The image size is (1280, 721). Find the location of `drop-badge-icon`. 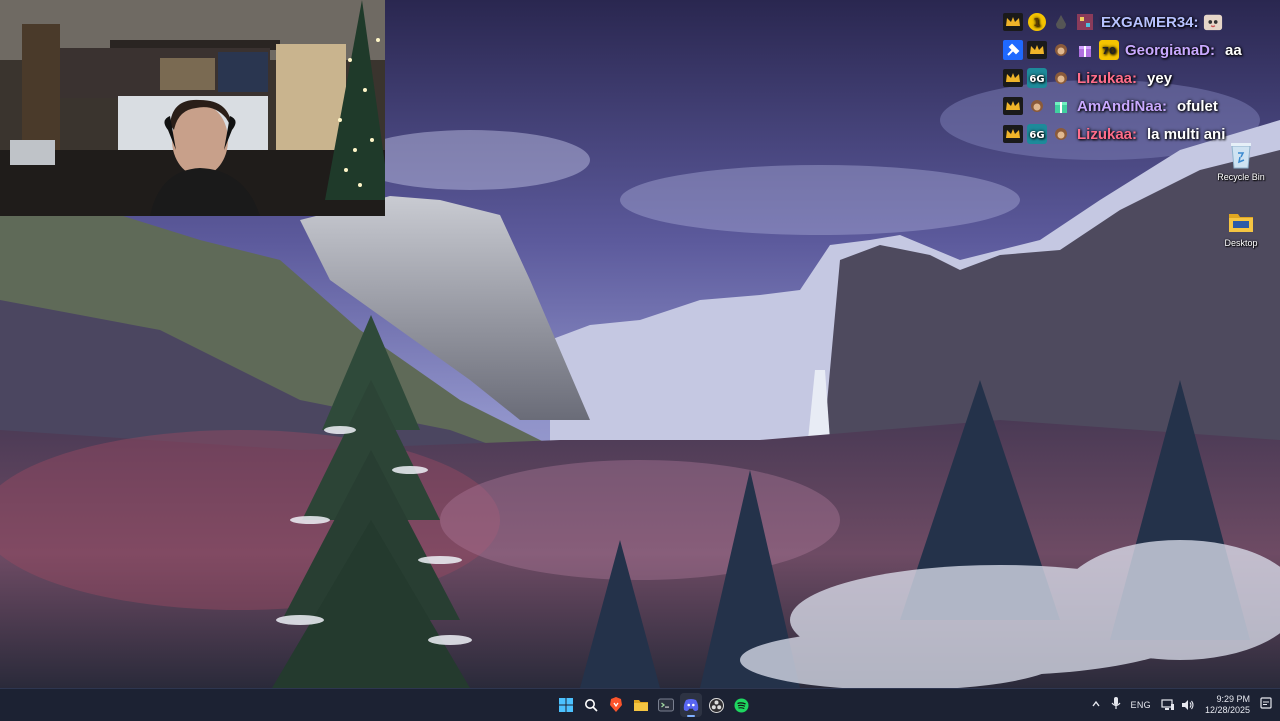

drop-badge-icon is located at coordinates (1061, 22).